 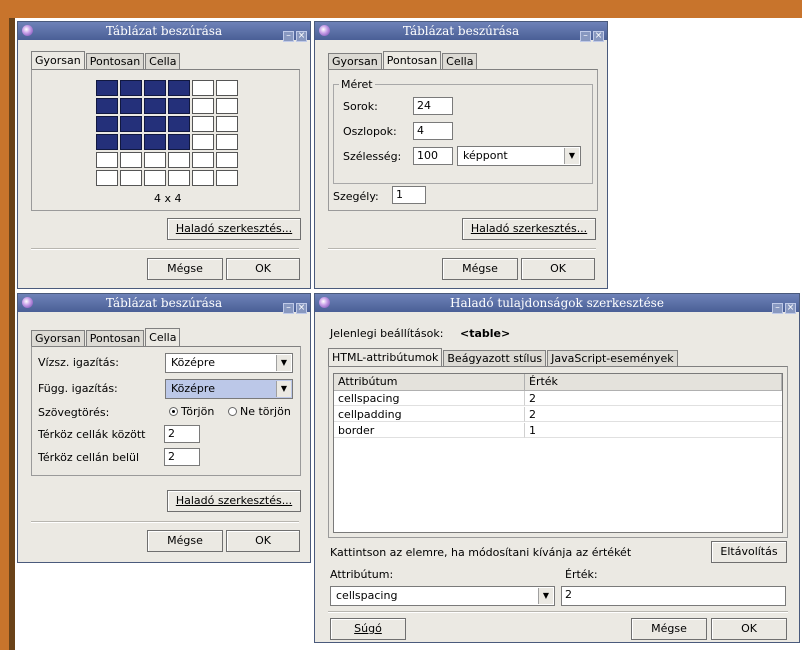 What do you see at coordinates (12, 334) in the screenshot?
I see `desktop-left-shadow` at bounding box center [12, 334].